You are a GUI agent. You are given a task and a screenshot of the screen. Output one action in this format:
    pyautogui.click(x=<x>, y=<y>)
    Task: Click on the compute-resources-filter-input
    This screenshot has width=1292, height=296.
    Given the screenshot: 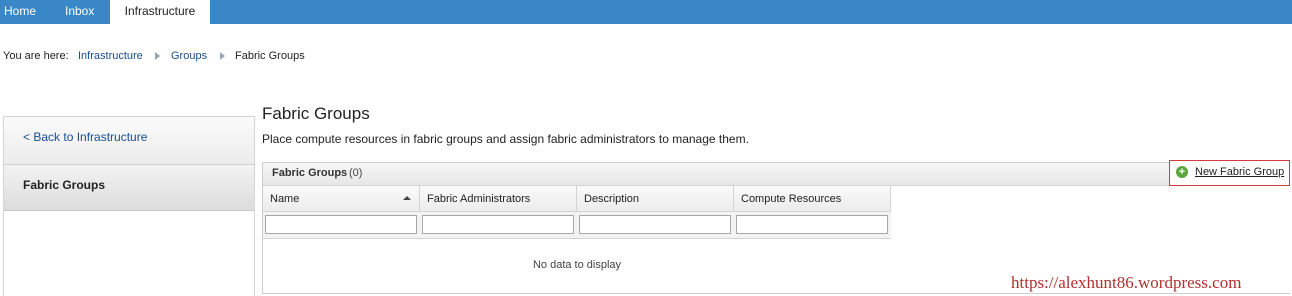 What is the action you would take?
    pyautogui.click(x=812, y=224)
    